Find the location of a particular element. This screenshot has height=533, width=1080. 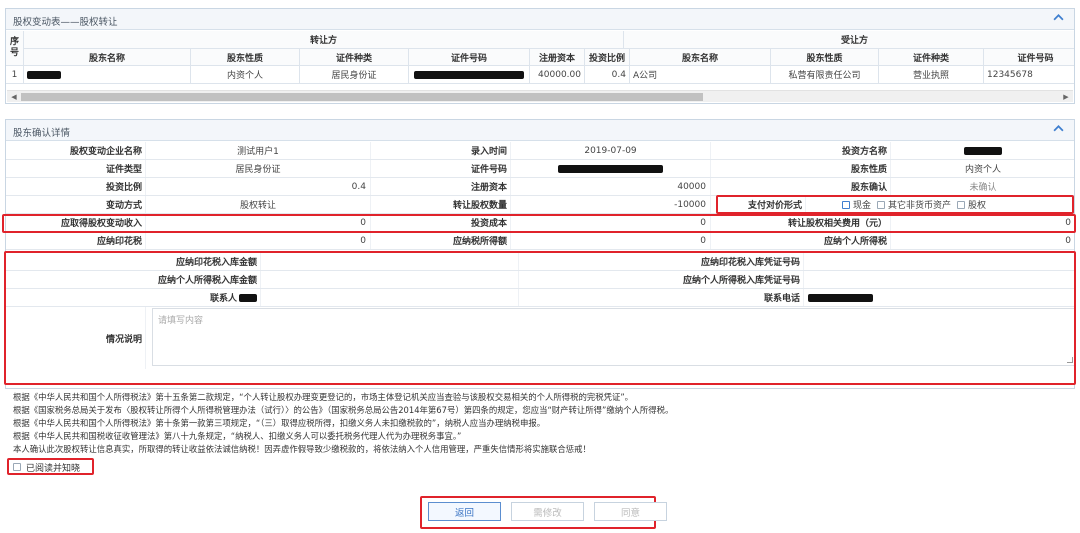

col-transferor-id-no: 证件号码 is located at coordinates (469, 57).